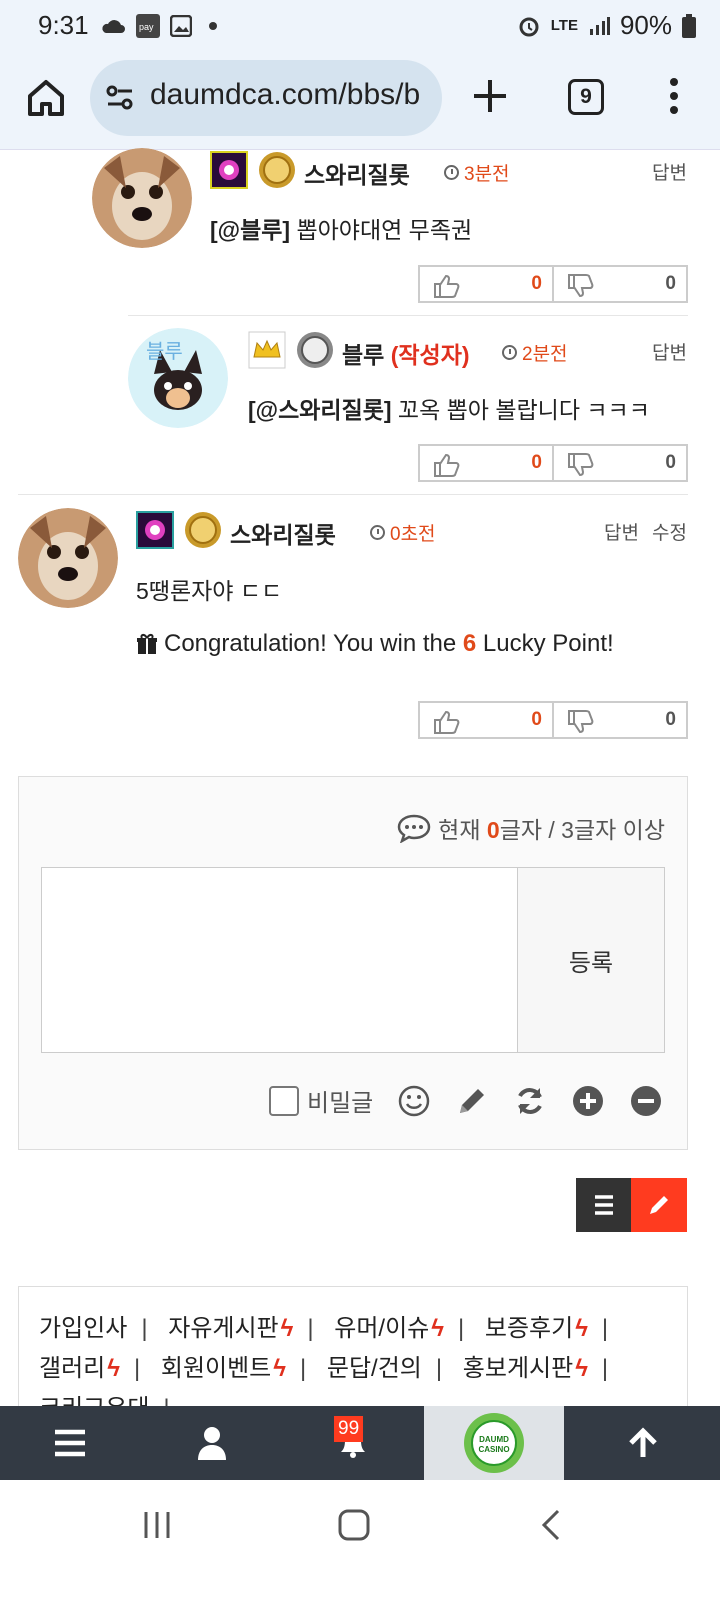 The width and height of the screenshot is (720, 1600). I want to click on site-settings-icon, so click(120, 98).